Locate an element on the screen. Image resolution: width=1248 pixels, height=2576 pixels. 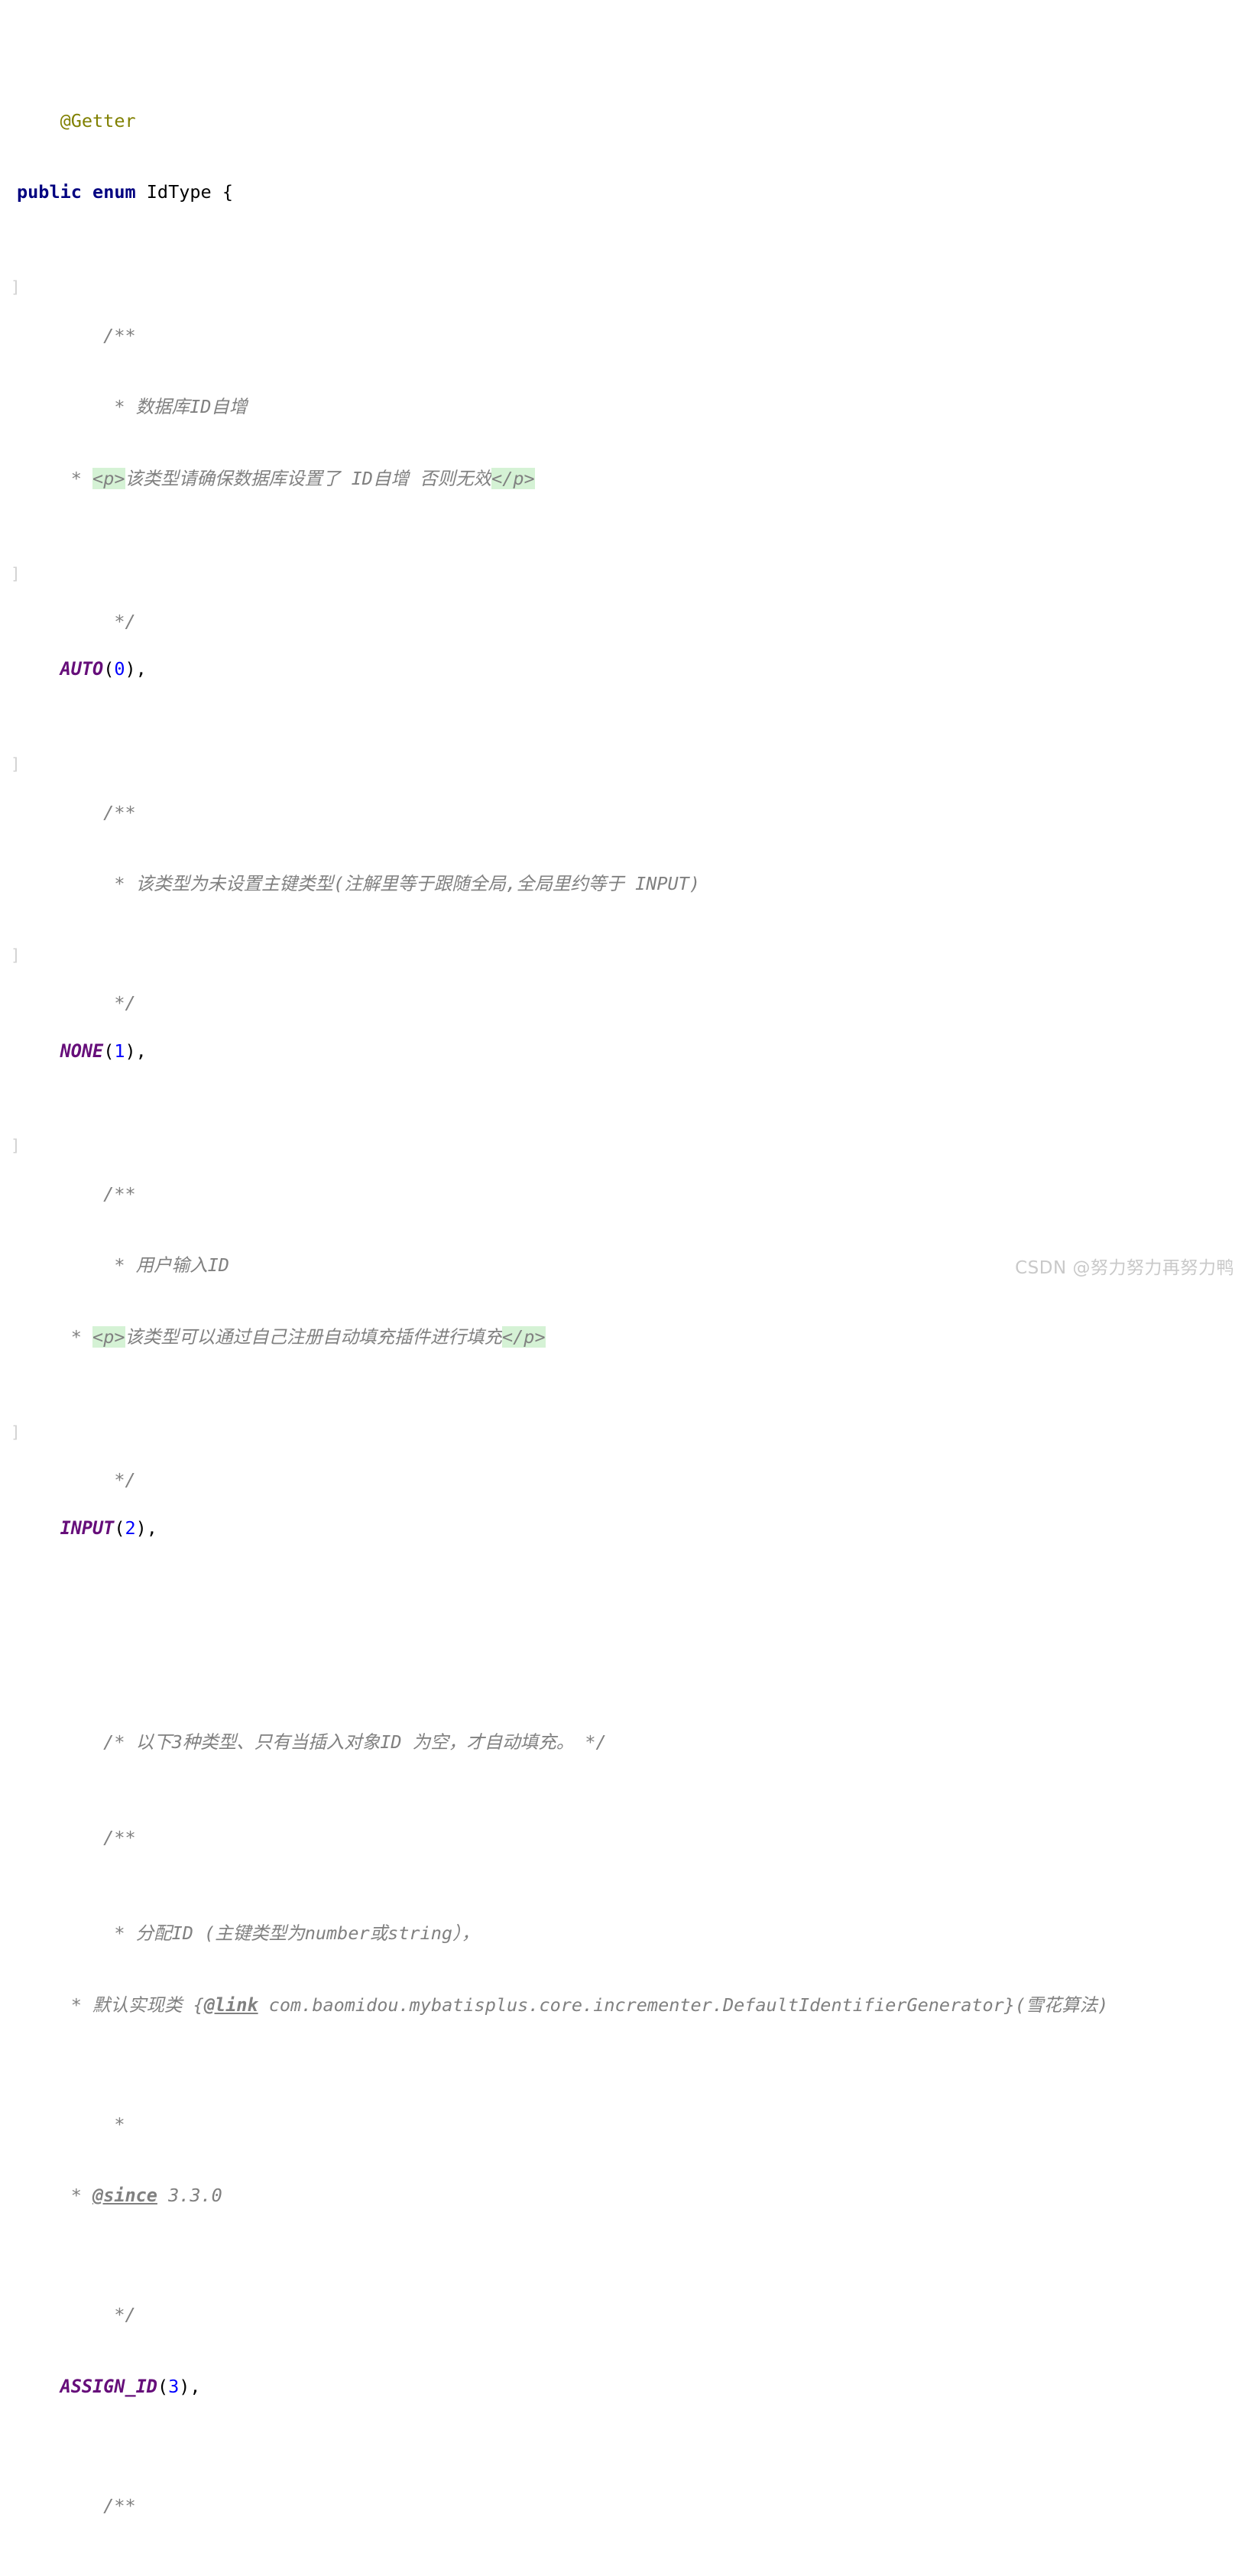
enum-value-input: 2 is located at coordinates (130, 1528).